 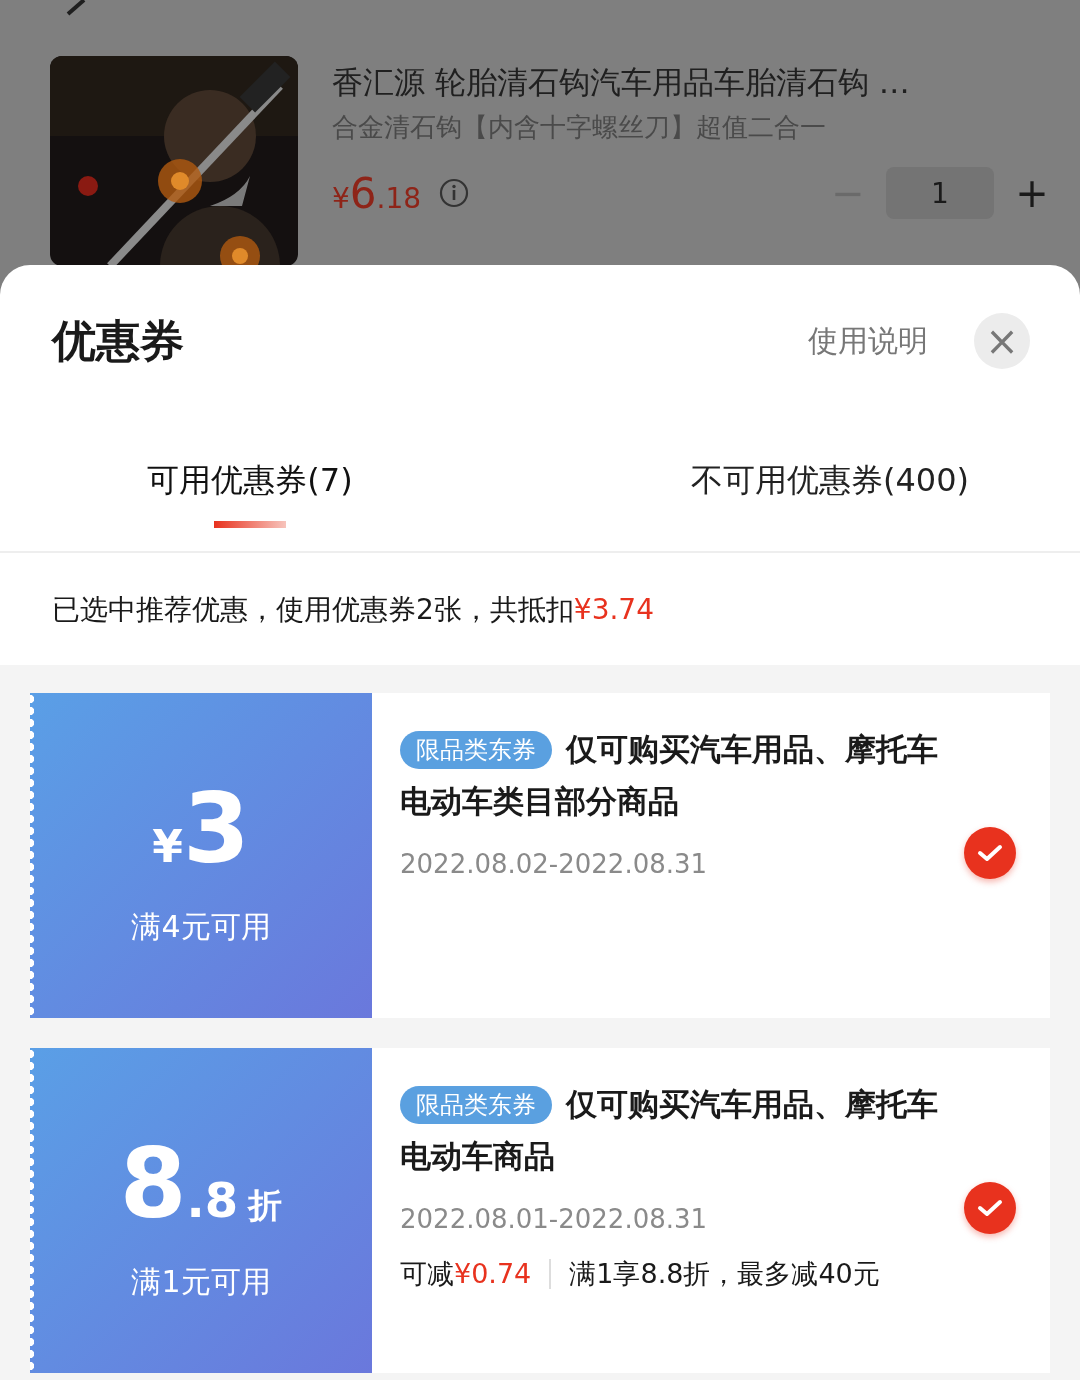 What do you see at coordinates (290, 505) in the screenshot?
I see `coupon-tab: 可用优惠券(7)` at bounding box center [290, 505].